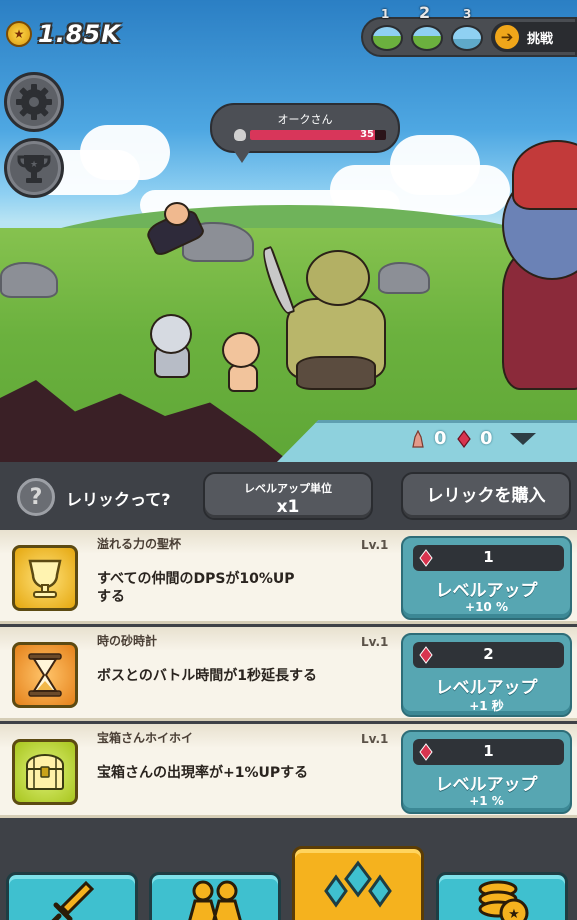 This screenshot has height=920, width=577. I want to click on help-question-icon: ?, so click(36, 497).